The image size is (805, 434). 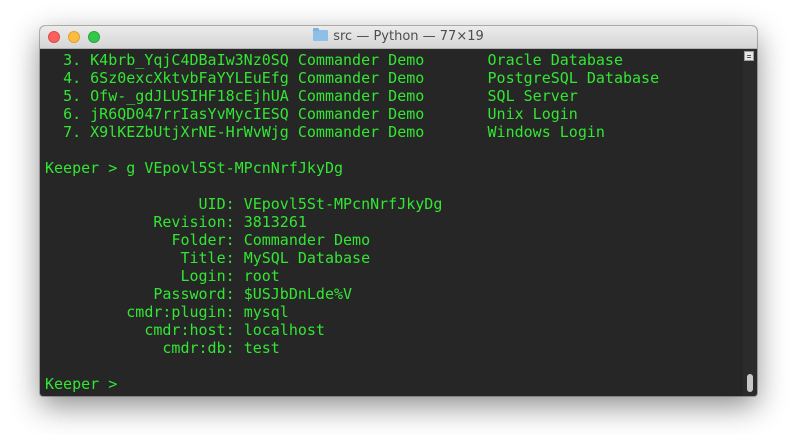 What do you see at coordinates (203, 240) in the screenshot?
I see `detail-label: Folder:` at bounding box center [203, 240].